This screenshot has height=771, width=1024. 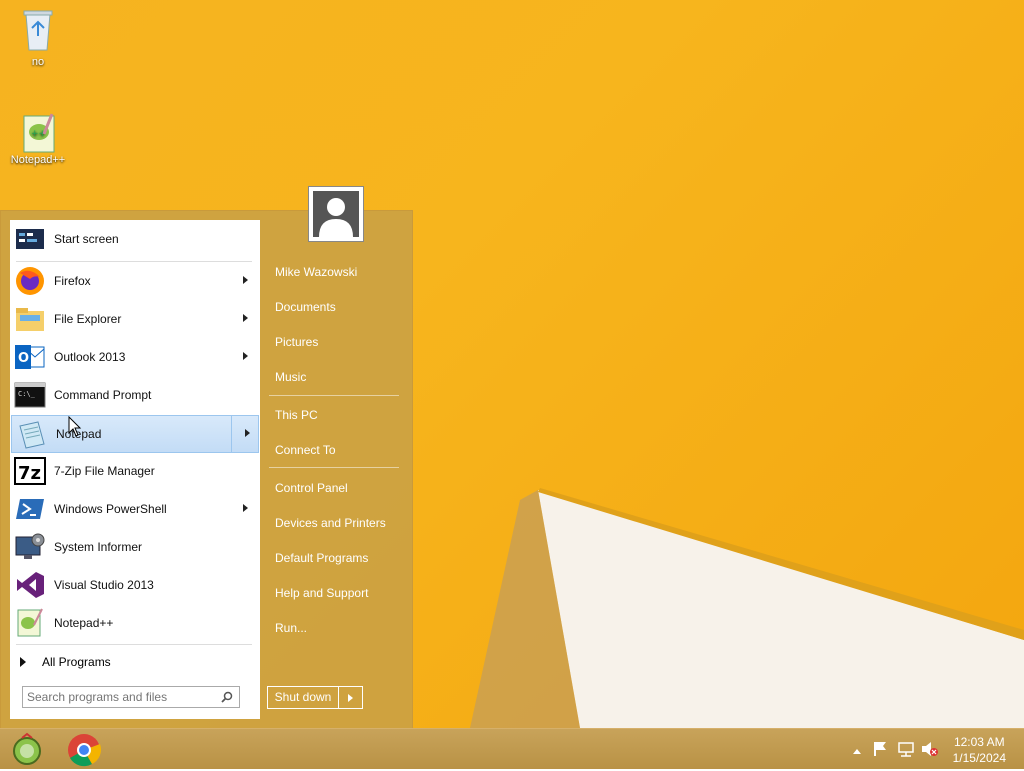 What do you see at coordinates (23, 358) in the screenshot?
I see `svg-text: O` at bounding box center [23, 358].